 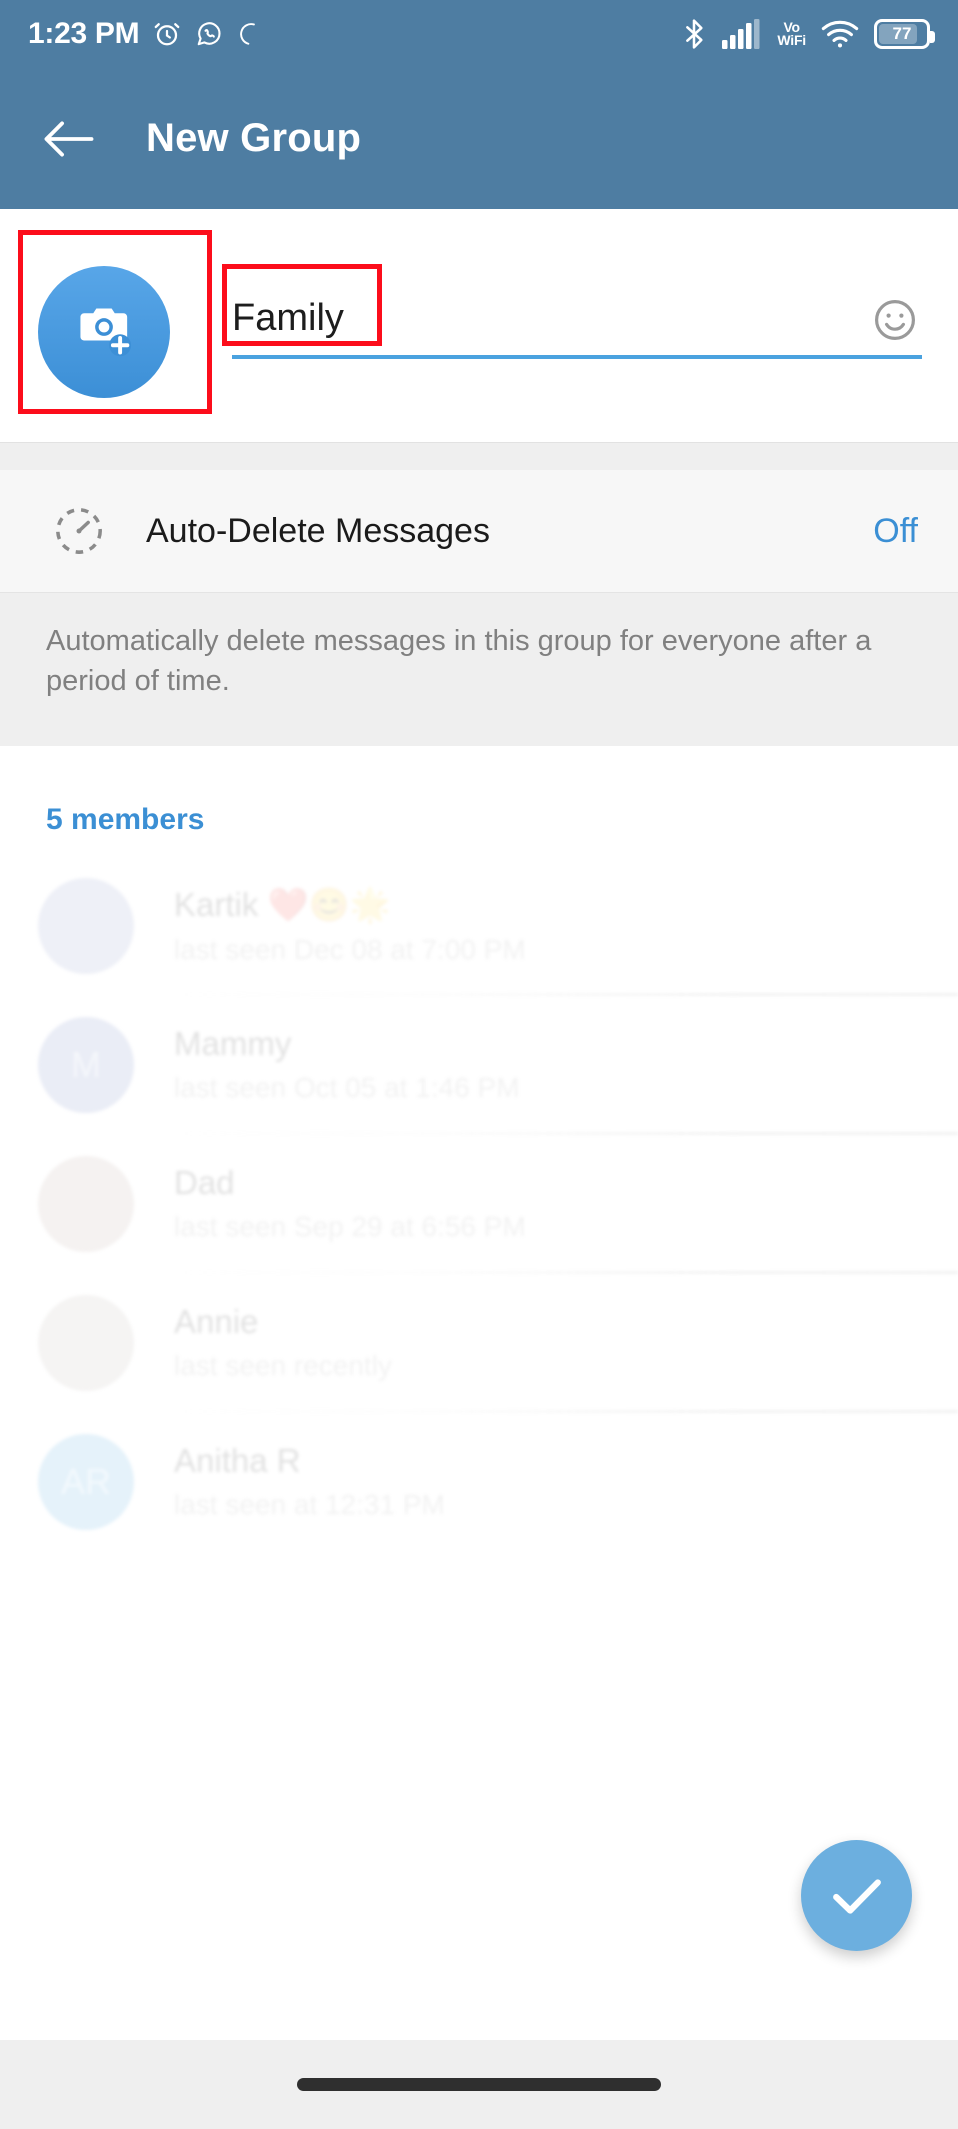 I want to click on list-item: M Mammy last seen Oct 05 at 1:46 PM, so click(x=479, y=1064).